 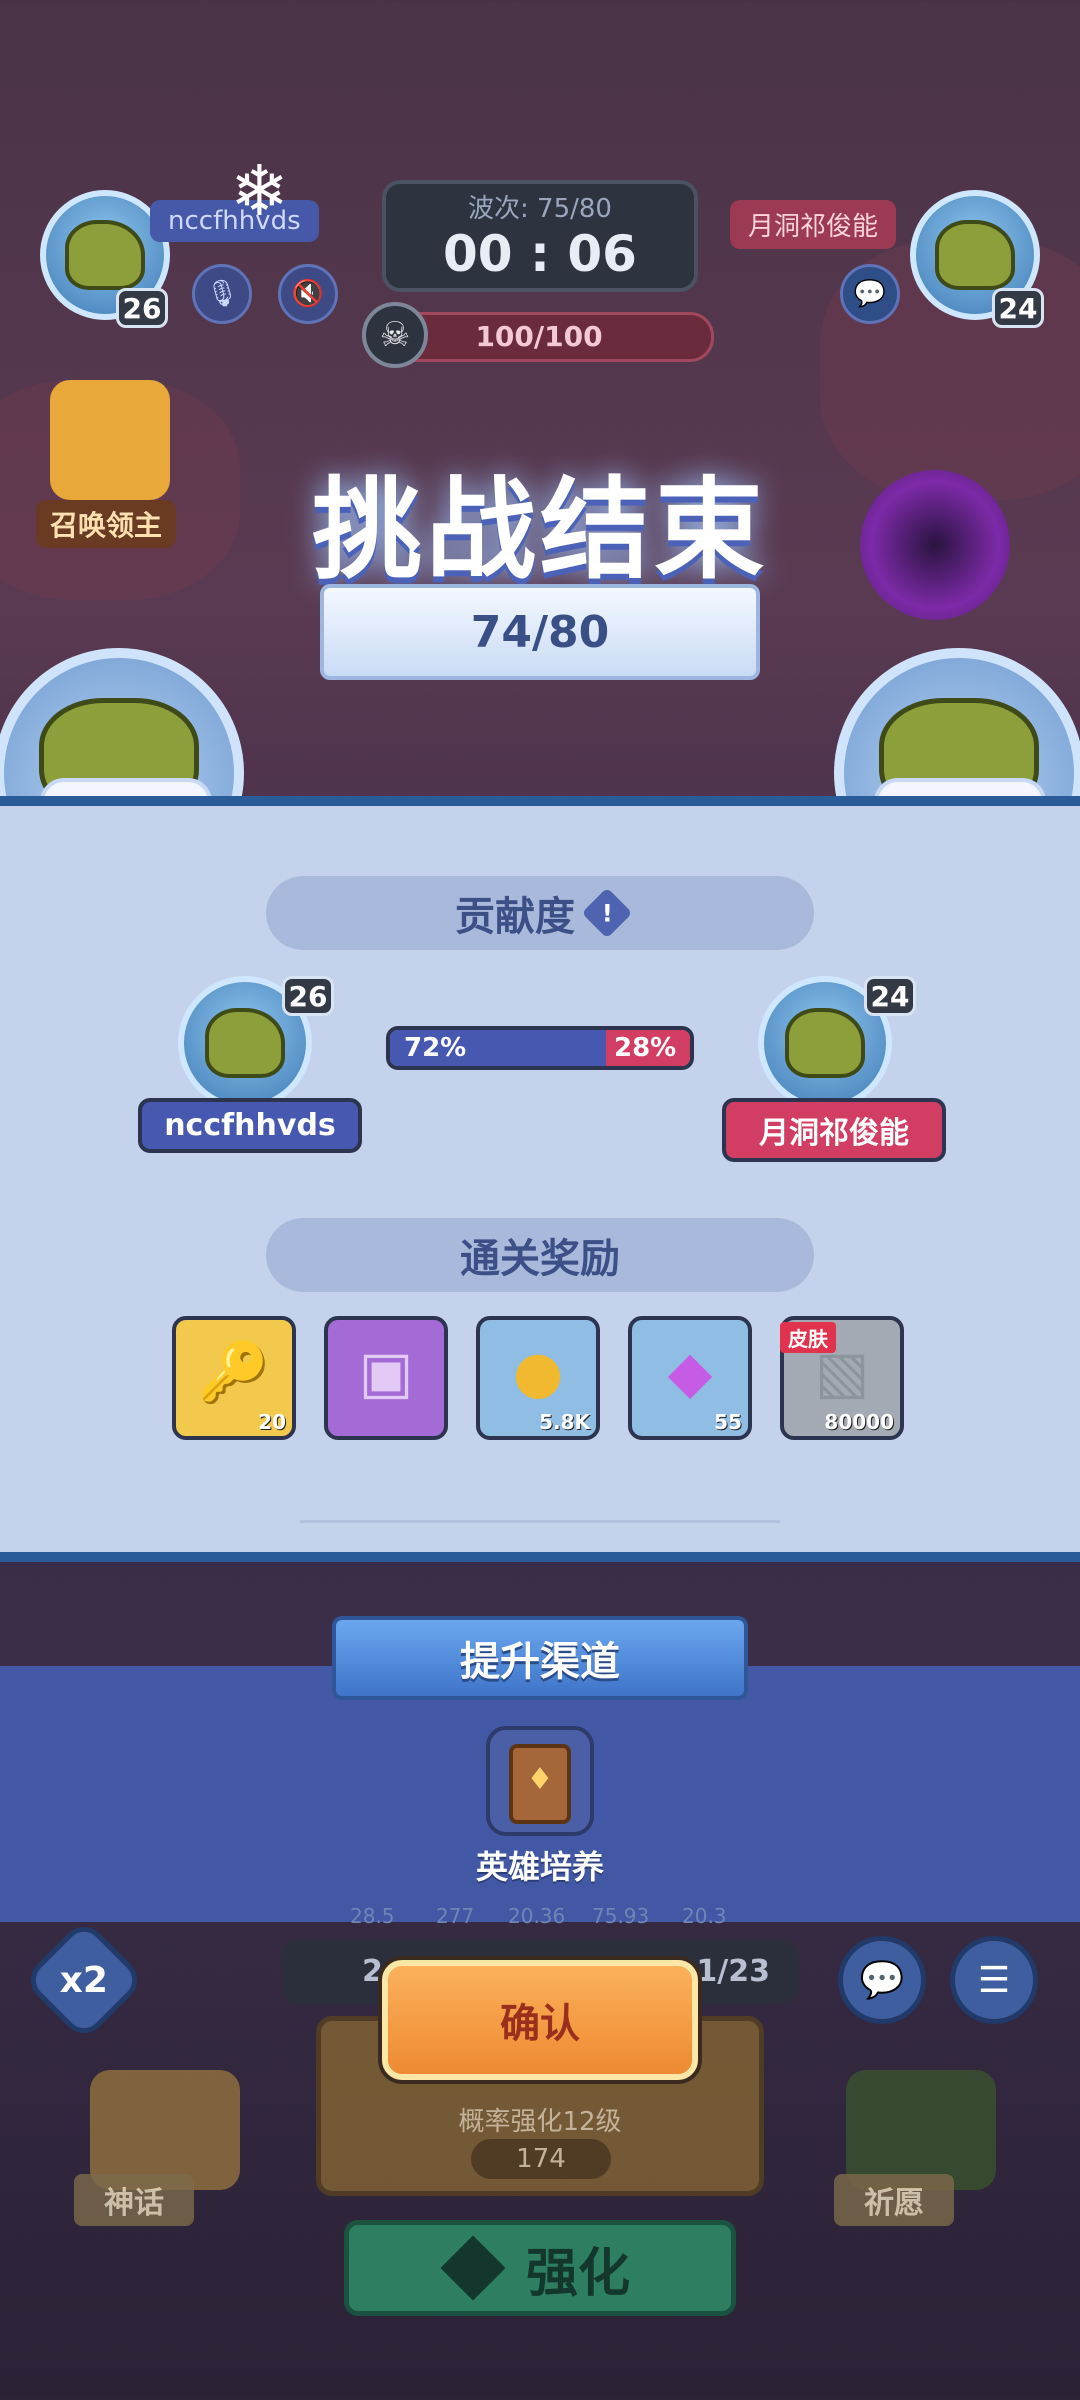 I want to click on hero-training-button: ♦, so click(x=540, y=1781).